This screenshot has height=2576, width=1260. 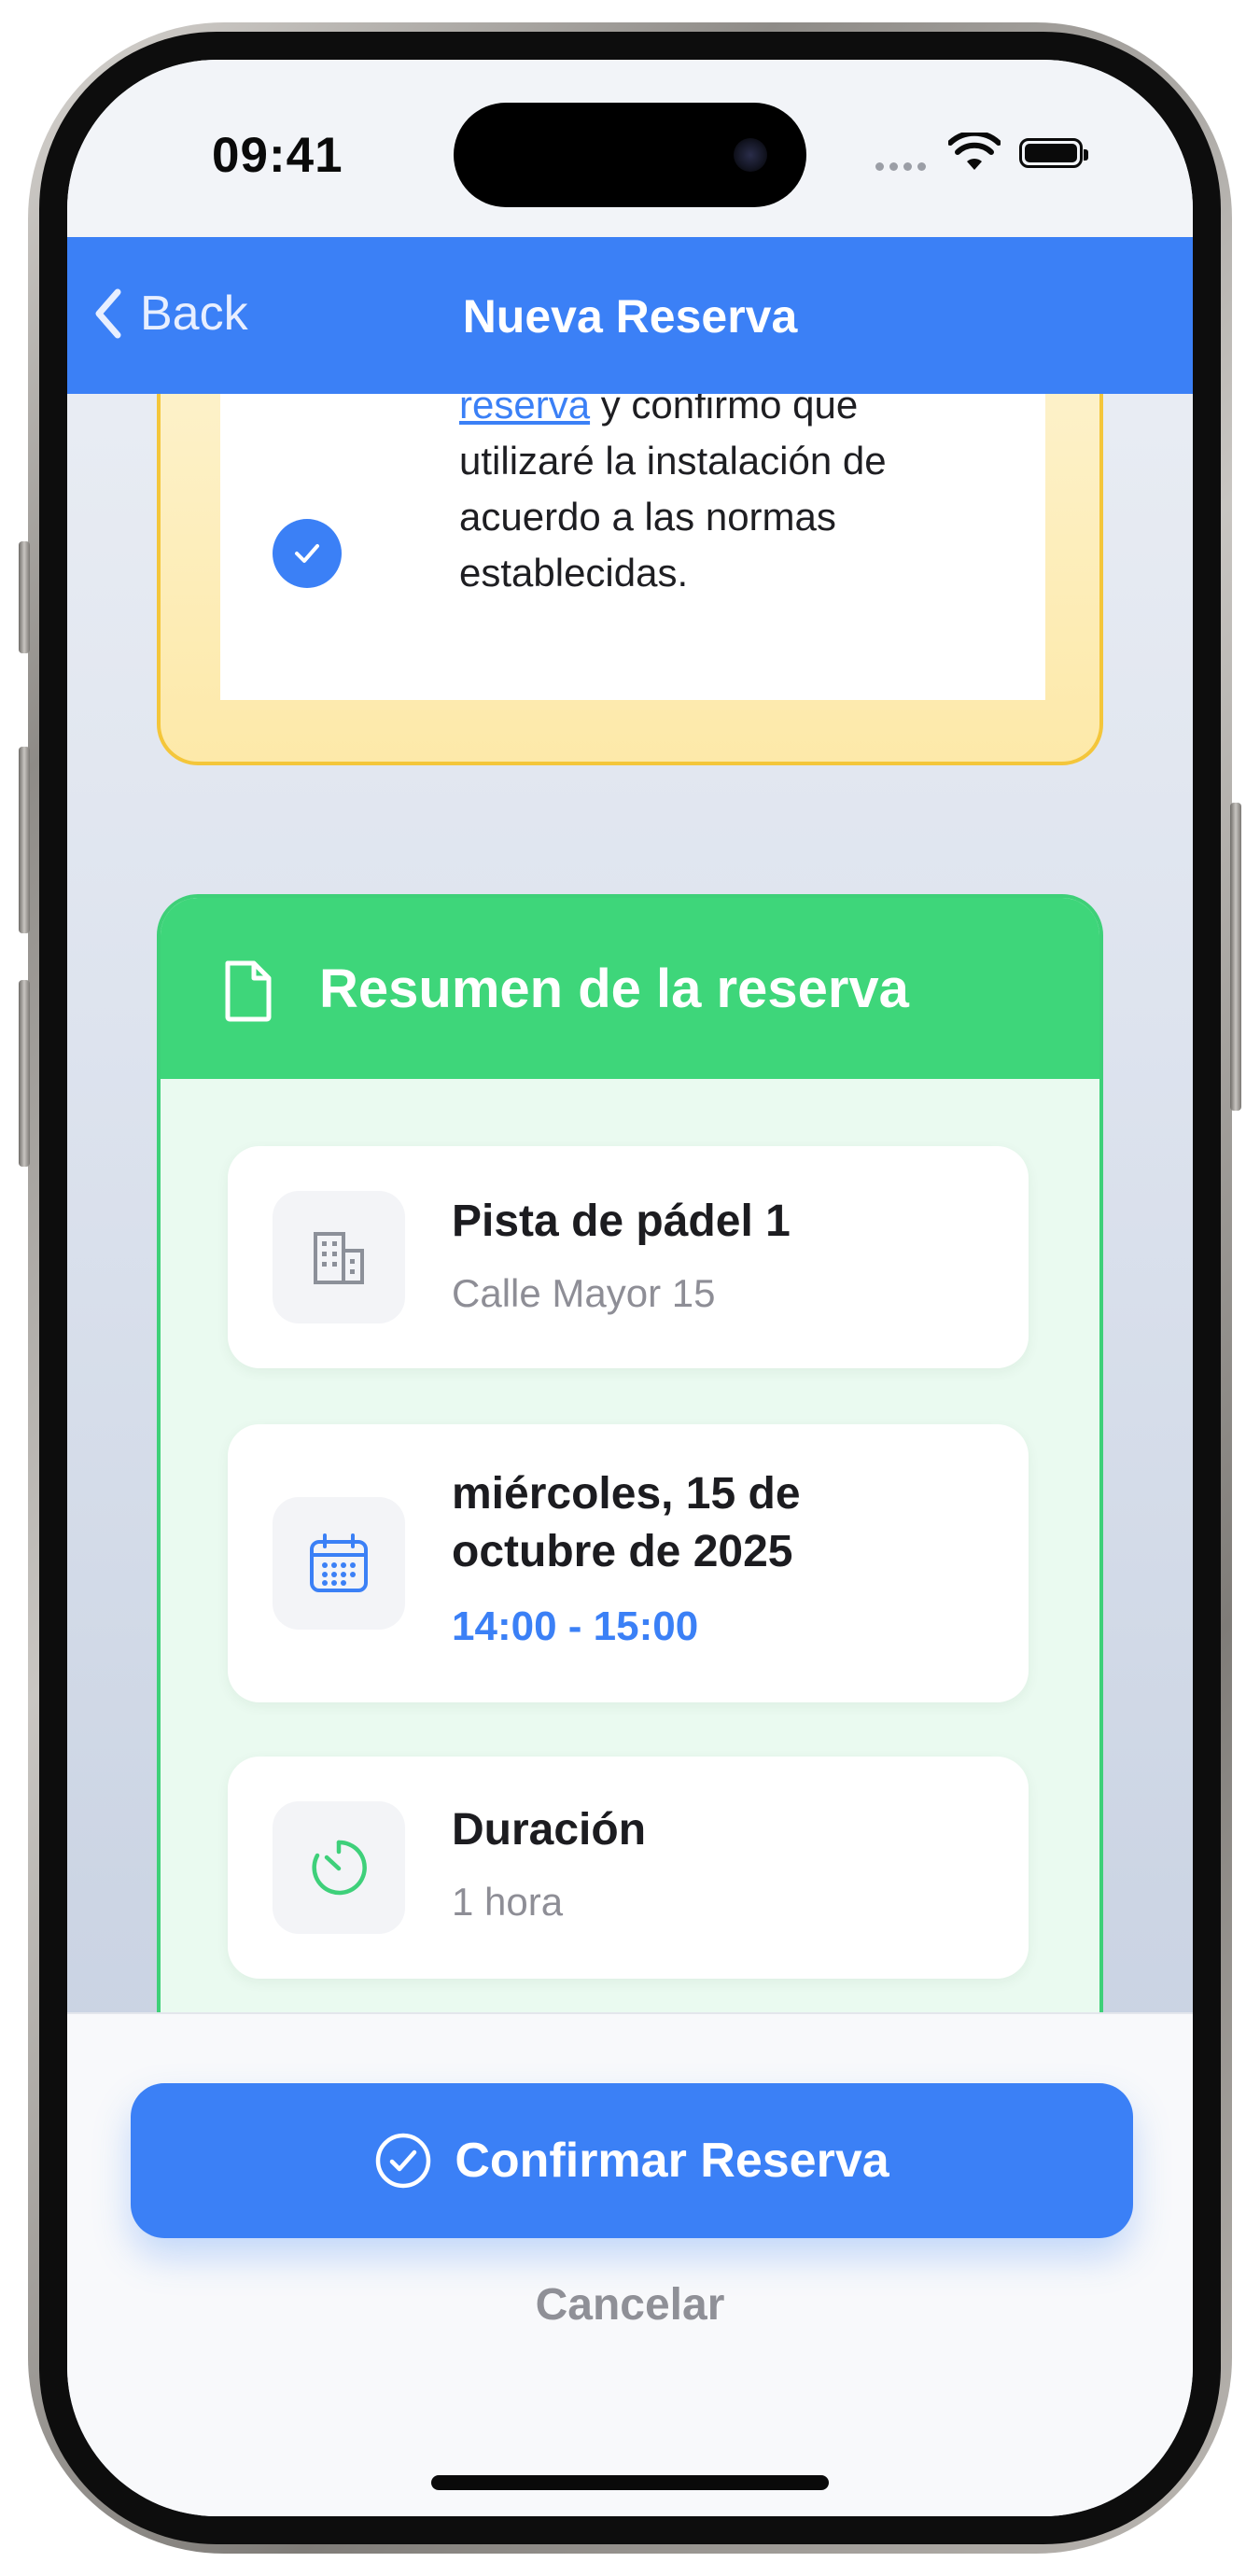 What do you see at coordinates (750, 155) in the screenshot?
I see `camera-icon` at bounding box center [750, 155].